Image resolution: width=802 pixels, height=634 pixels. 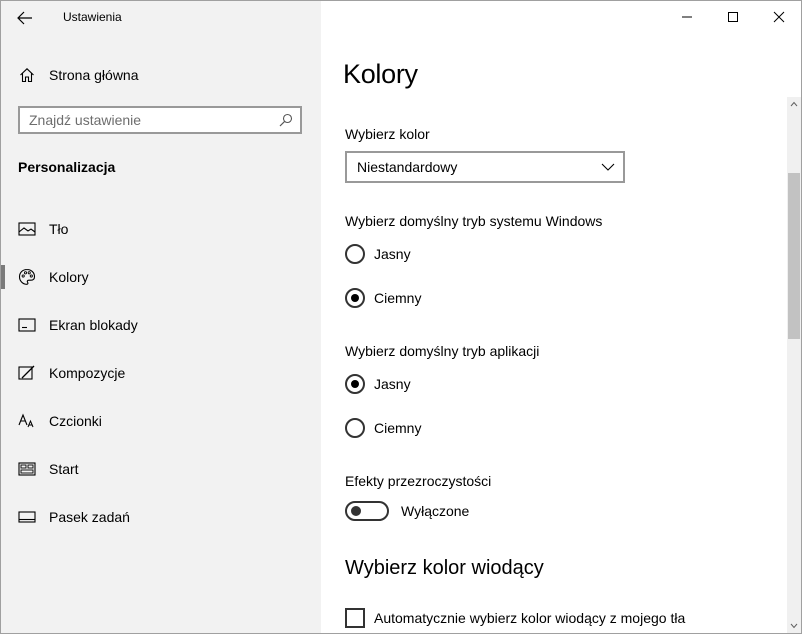 I want to click on back-arrow-icon, so click(x=24, y=18).